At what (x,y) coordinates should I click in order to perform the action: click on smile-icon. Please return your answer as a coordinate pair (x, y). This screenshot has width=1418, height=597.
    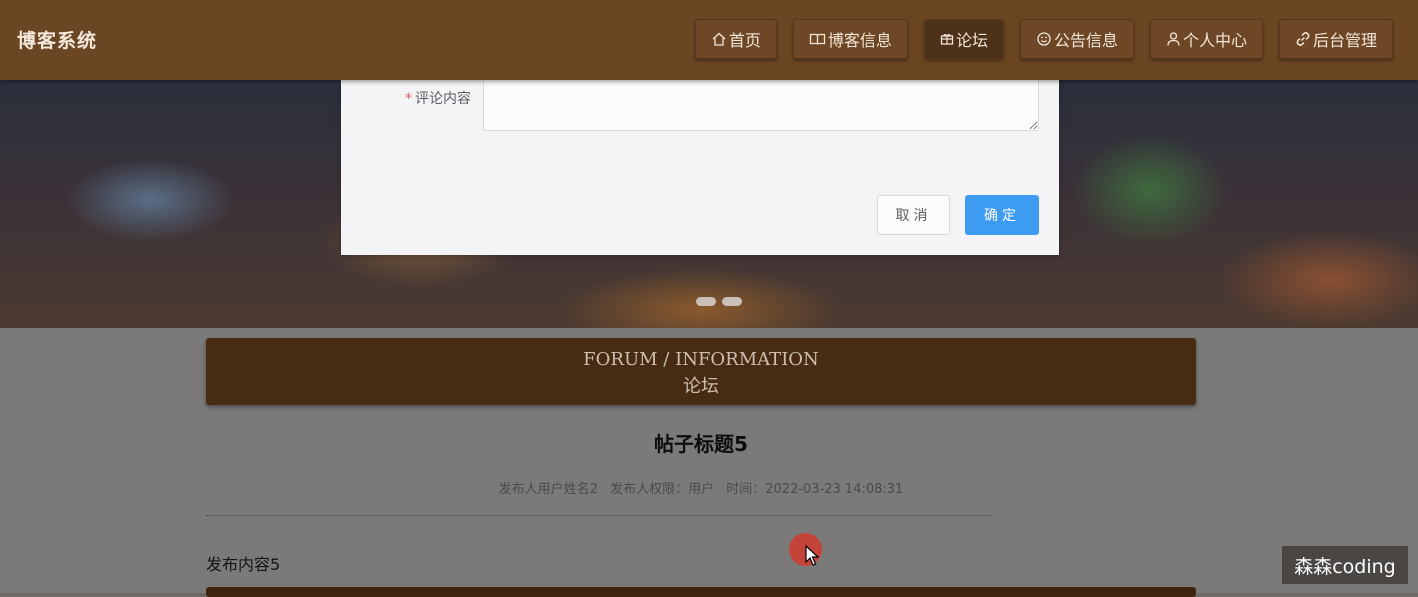
    Looking at the image, I should click on (1044, 39).